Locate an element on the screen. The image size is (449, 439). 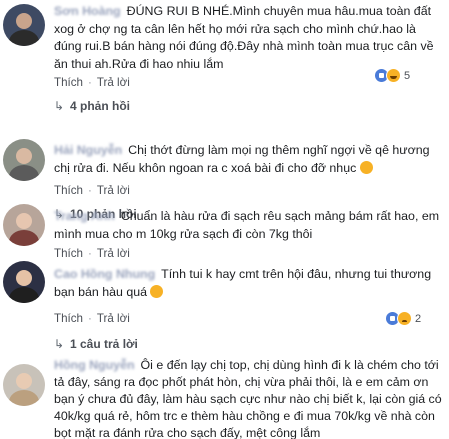
comment-author: Sơn Hoàng is located at coordinates (87, 11).